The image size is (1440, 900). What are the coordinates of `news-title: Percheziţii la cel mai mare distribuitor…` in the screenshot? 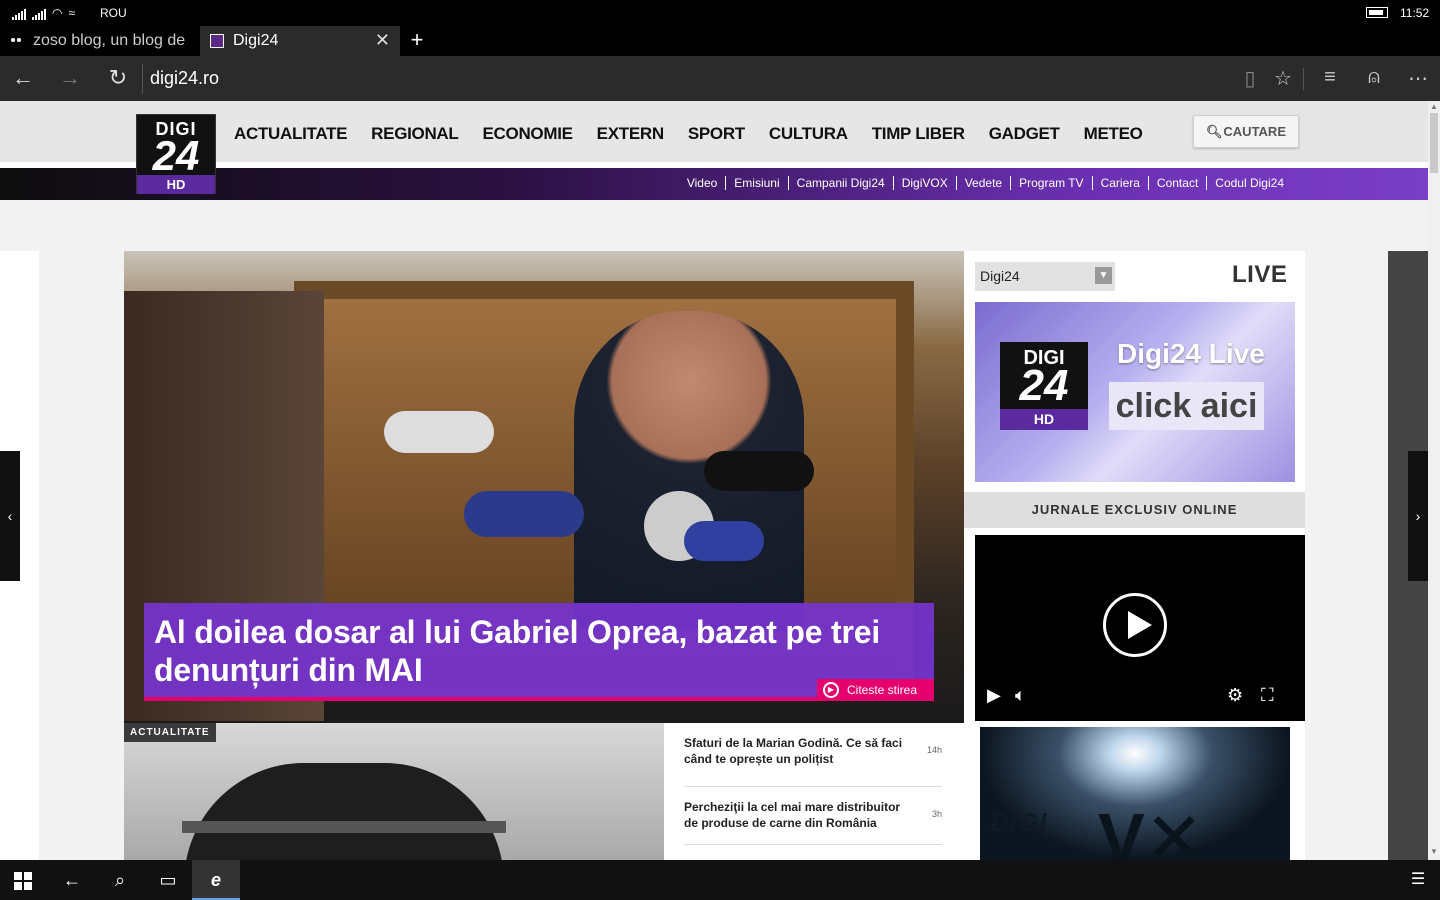 It's located at (795, 815).